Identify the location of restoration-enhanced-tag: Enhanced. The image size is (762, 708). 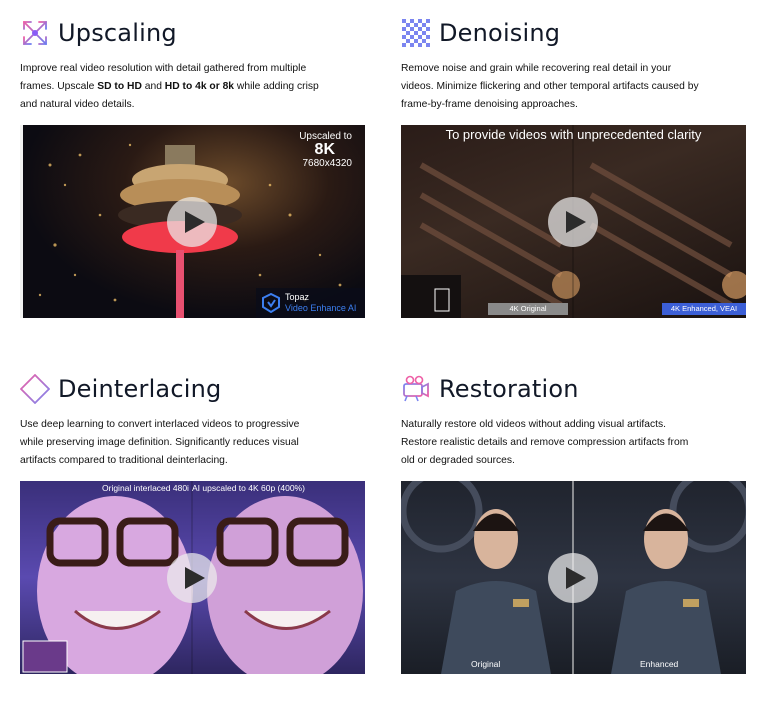
(659, 664).